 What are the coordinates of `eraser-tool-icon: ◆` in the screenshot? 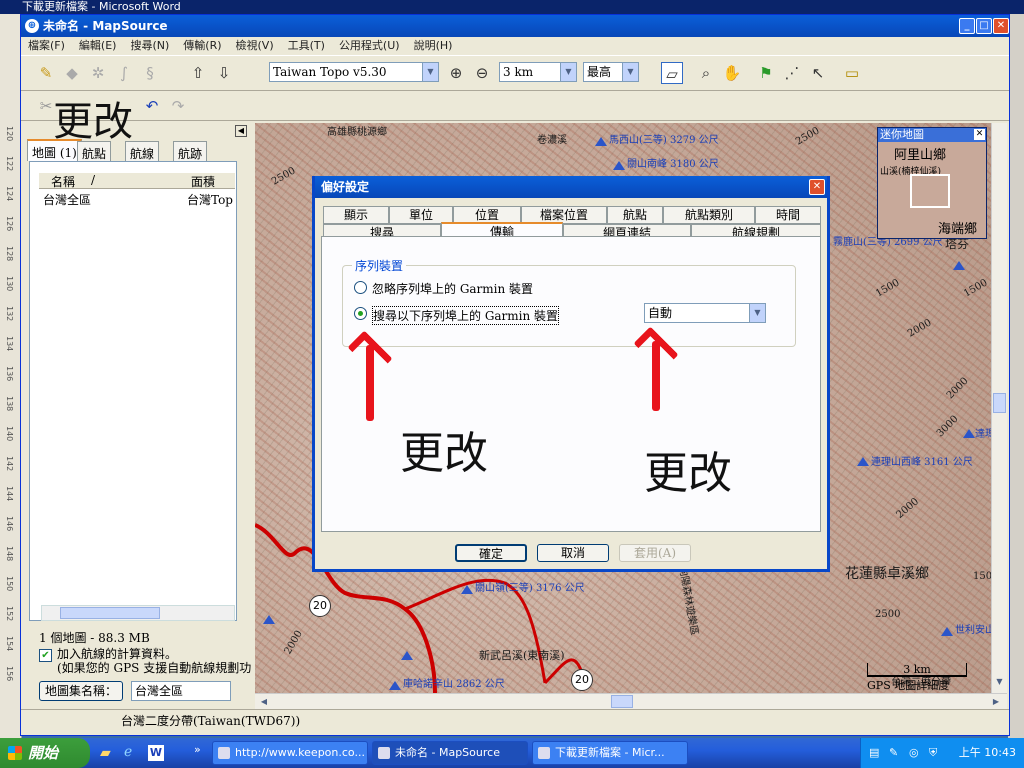 It's located at (72, 73).